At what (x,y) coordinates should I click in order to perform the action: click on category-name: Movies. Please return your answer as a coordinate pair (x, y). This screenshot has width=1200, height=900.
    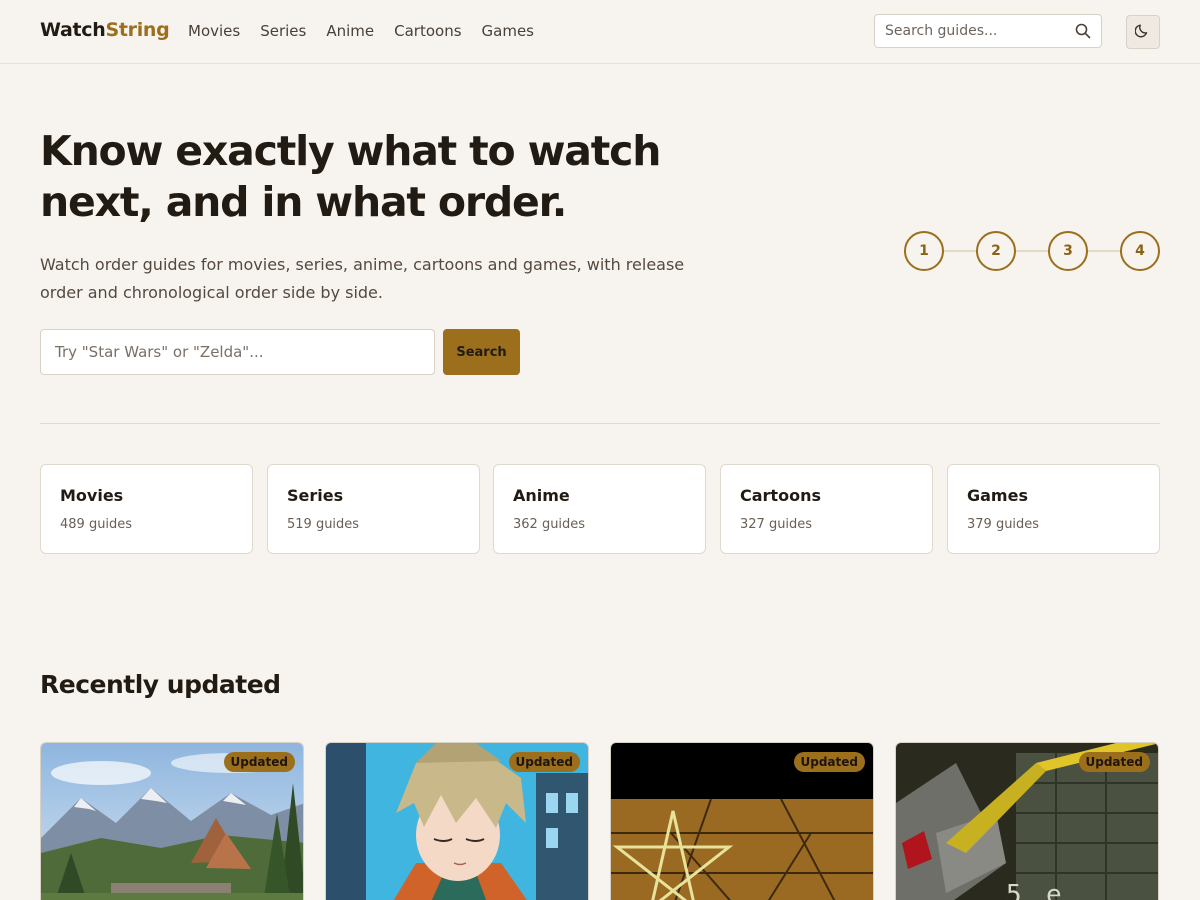
    Looking at the image, I should click on (92, 495).